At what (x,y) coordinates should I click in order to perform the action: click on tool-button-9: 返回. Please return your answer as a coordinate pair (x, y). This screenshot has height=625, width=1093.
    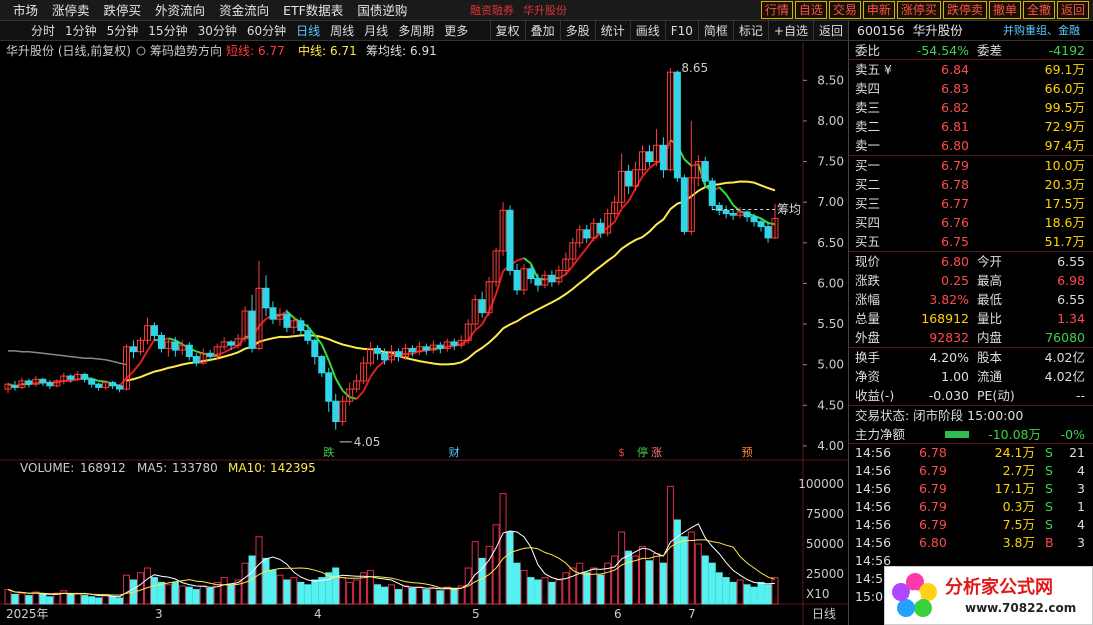
    Looking at the image, I should click on (830, 31).